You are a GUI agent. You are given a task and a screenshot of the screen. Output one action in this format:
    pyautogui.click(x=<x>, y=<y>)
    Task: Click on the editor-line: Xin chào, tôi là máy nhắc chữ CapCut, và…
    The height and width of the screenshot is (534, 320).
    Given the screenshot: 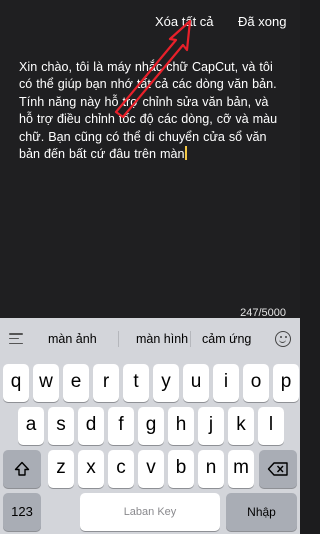 What is the action you would take?
    pyautogui.click(x=146, y=67)
    